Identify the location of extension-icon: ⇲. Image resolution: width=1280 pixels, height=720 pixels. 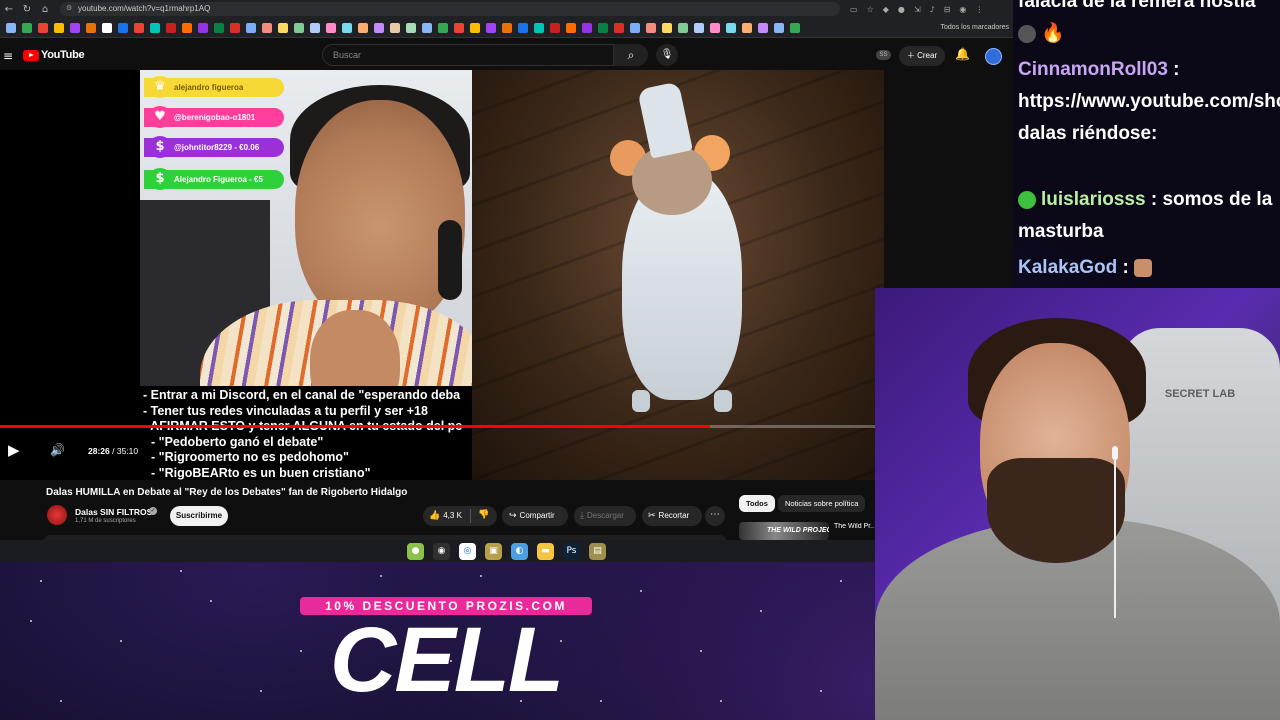
(917, 9).